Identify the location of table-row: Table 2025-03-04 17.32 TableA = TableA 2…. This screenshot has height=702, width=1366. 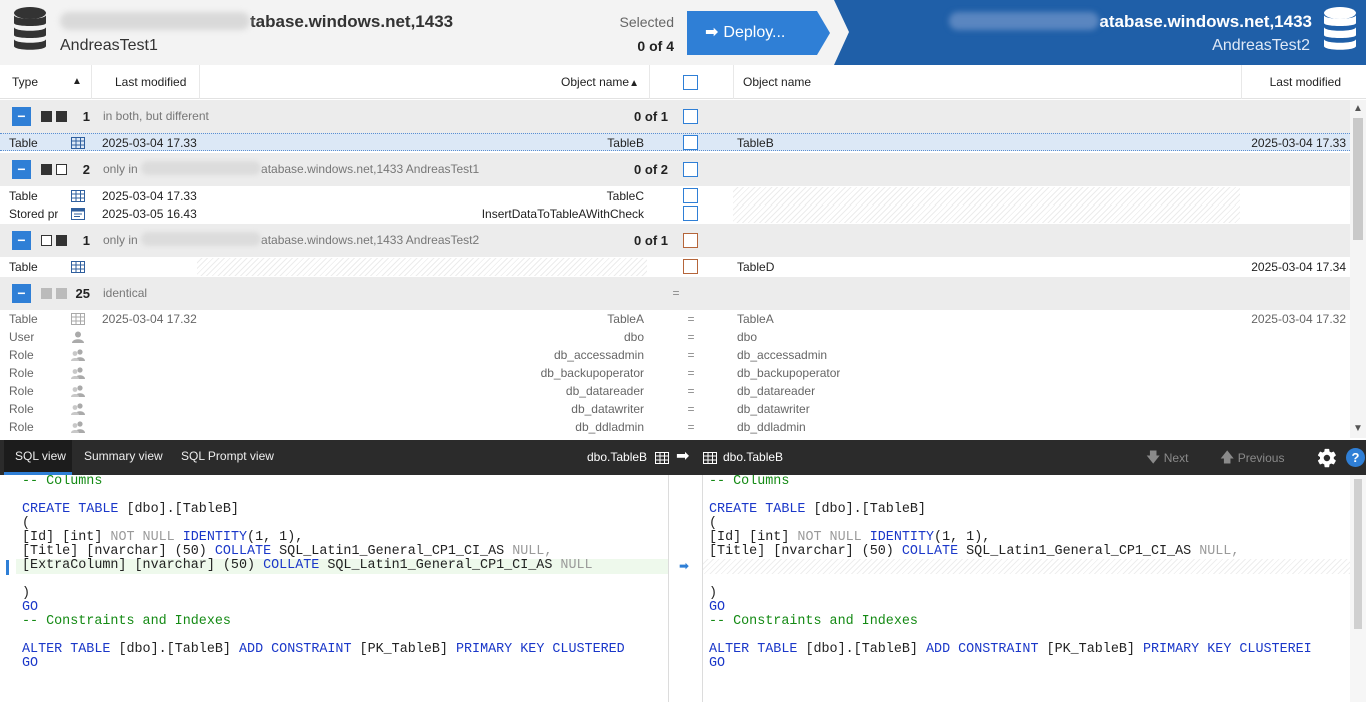
(675, 319).